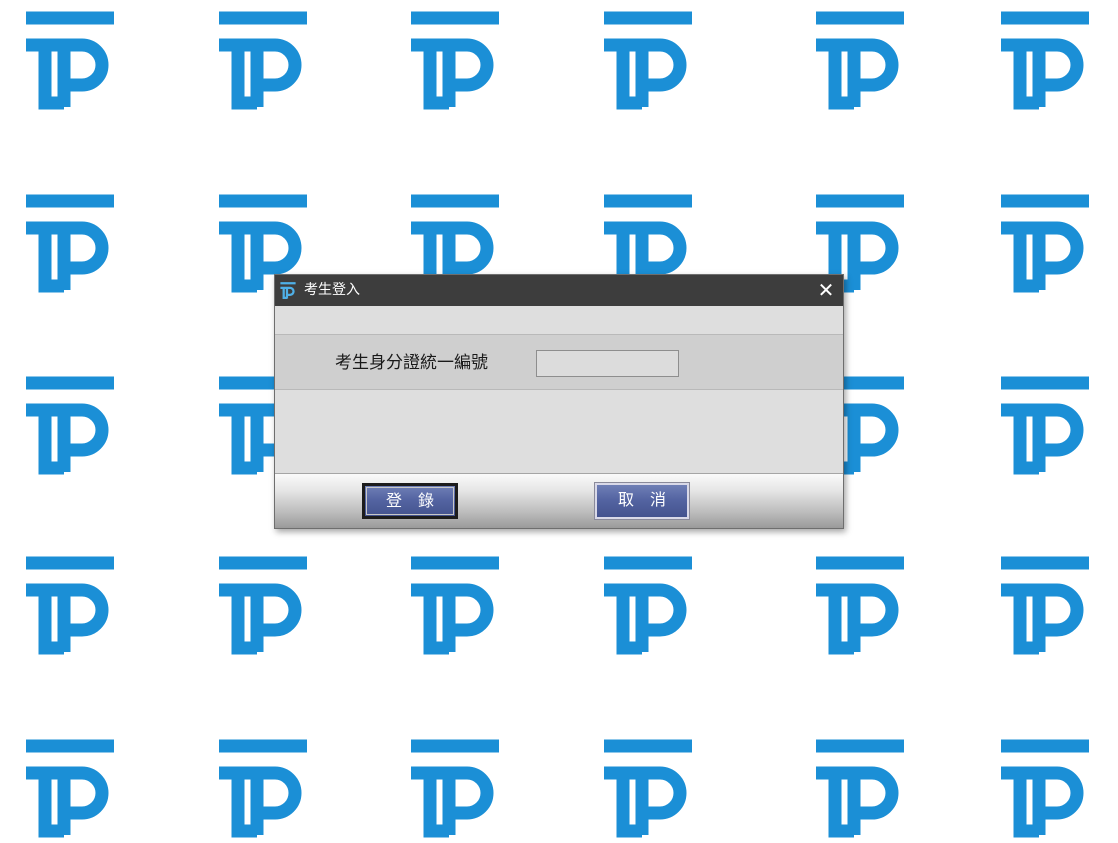  Describe the element at coordinates (411, 363) in the screenshot. I see `id-field-label: 考生身分證統一編號` at that location.